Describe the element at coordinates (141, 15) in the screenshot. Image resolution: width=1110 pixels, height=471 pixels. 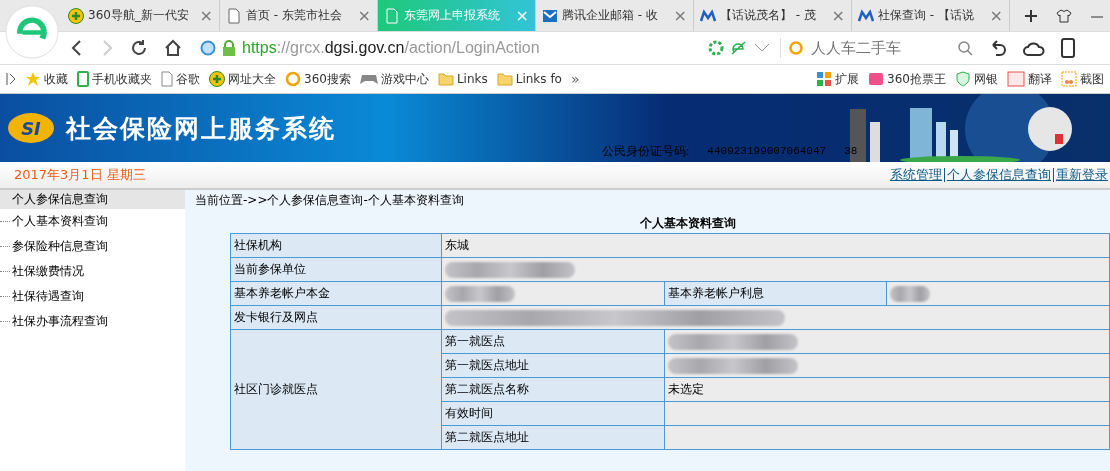
I see `browser-tab: 360导航_新一代安 ×` at that location.